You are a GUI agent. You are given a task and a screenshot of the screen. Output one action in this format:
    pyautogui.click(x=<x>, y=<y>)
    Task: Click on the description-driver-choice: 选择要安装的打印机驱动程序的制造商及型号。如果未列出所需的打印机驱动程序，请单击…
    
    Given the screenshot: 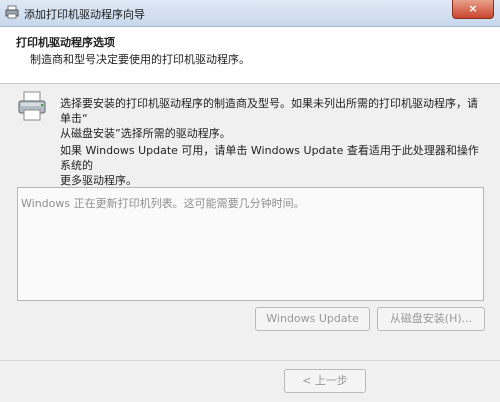 What is the action you would take?
    pyautogui.click(x=270, y=118)
    